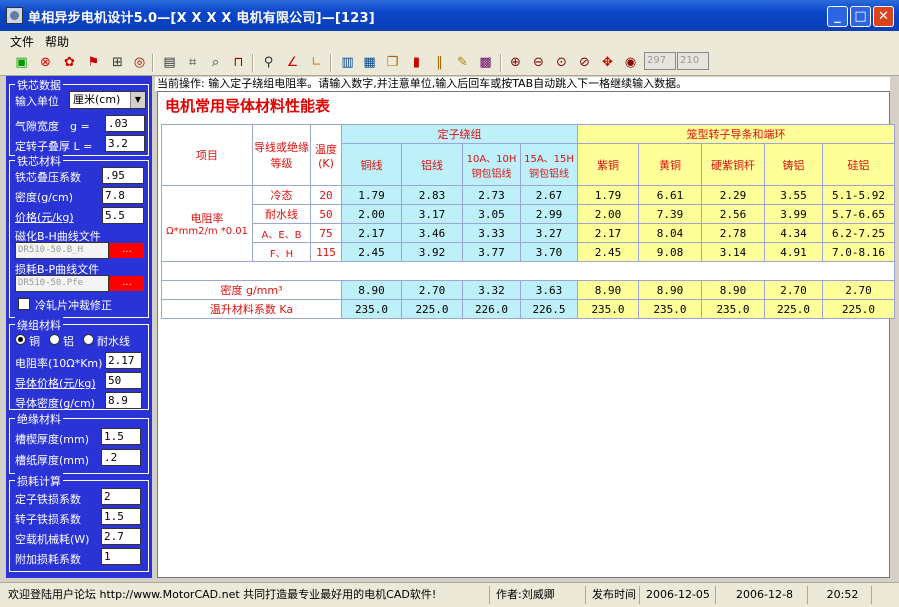  What do you see at coordinates (491, 309) in the screenshot?
I see `value-cell: 226.0` at bounding box center [491, 309].